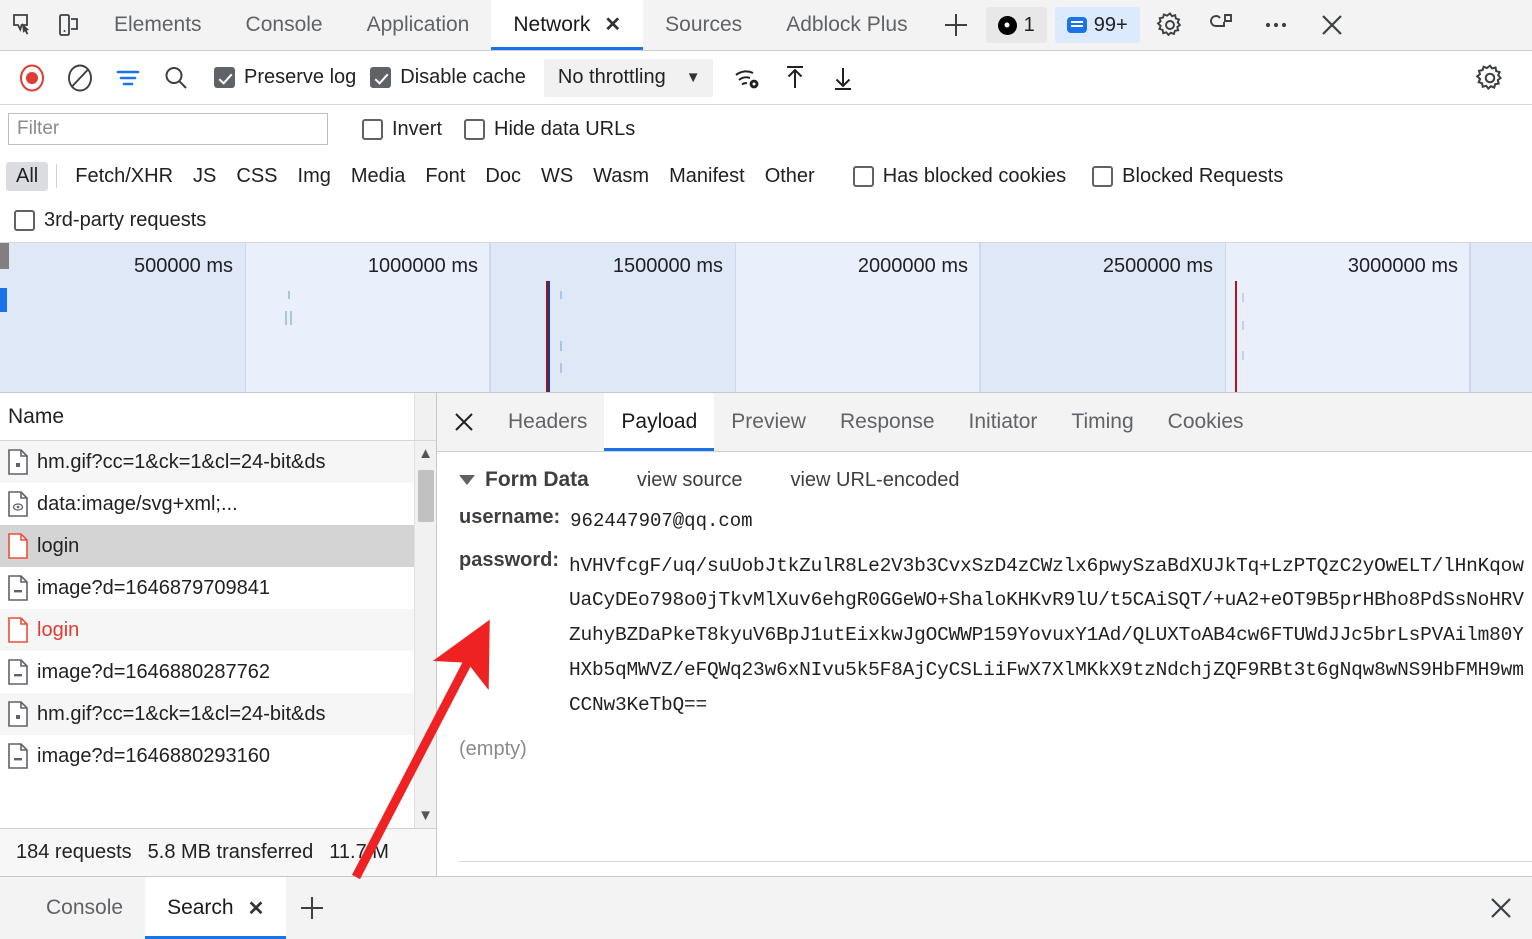 This screenshot has height=939, width=1532. Describe the element at coordinates (204, 176) in the screenshot. I see `type-filter-js: JS` at that location.